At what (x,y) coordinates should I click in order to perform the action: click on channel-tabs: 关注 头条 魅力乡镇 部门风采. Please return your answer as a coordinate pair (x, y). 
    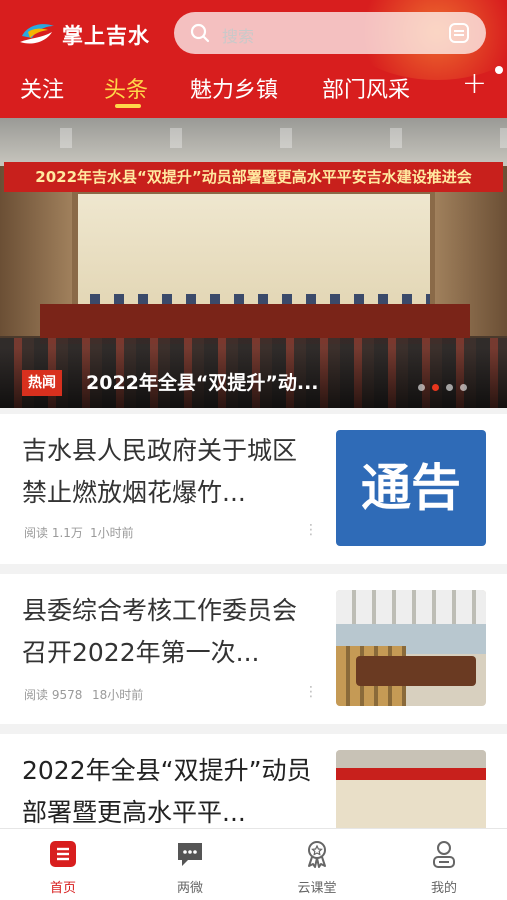
    Looking at the image, I should click on (253, 88).